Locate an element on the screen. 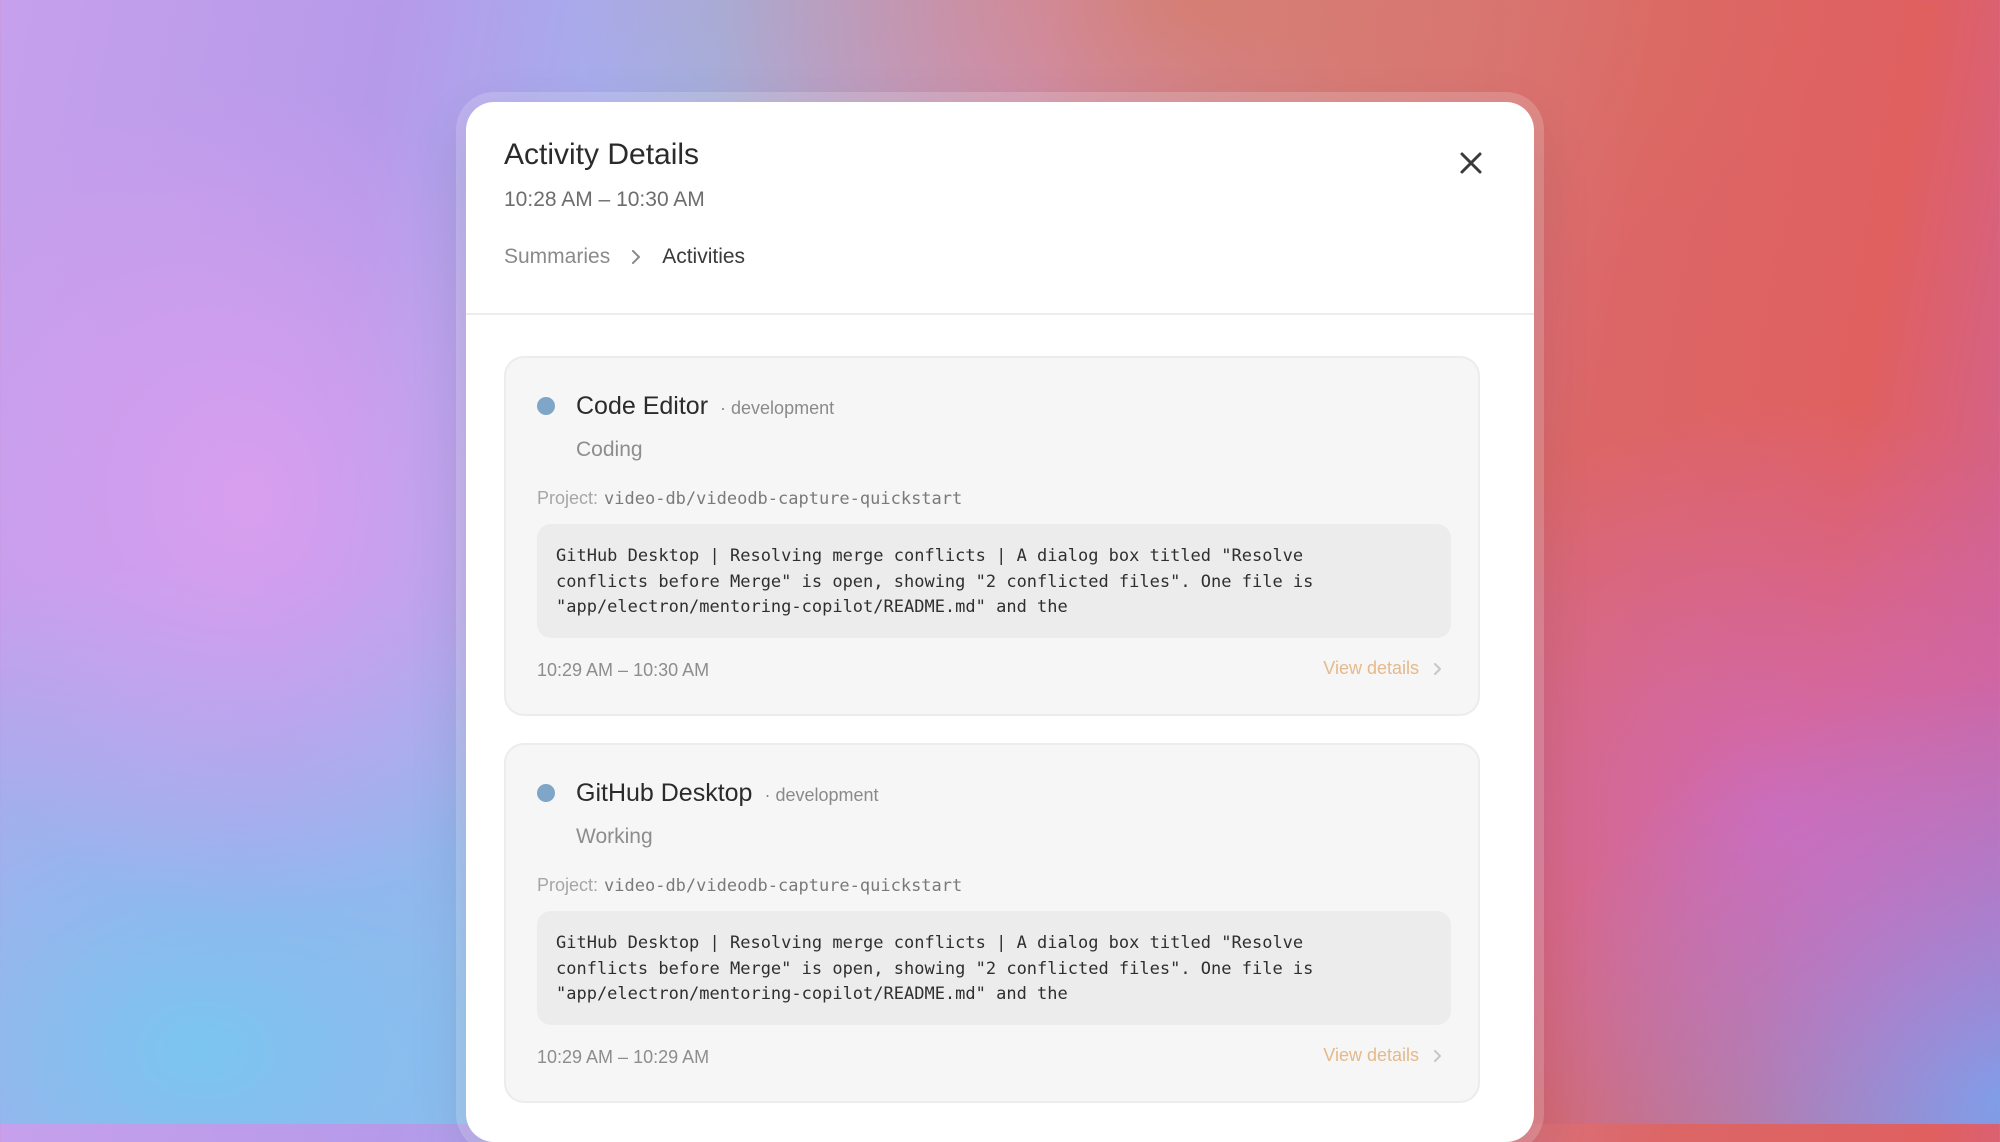  app-name: Code Editor is located at coordinates (642, 406).